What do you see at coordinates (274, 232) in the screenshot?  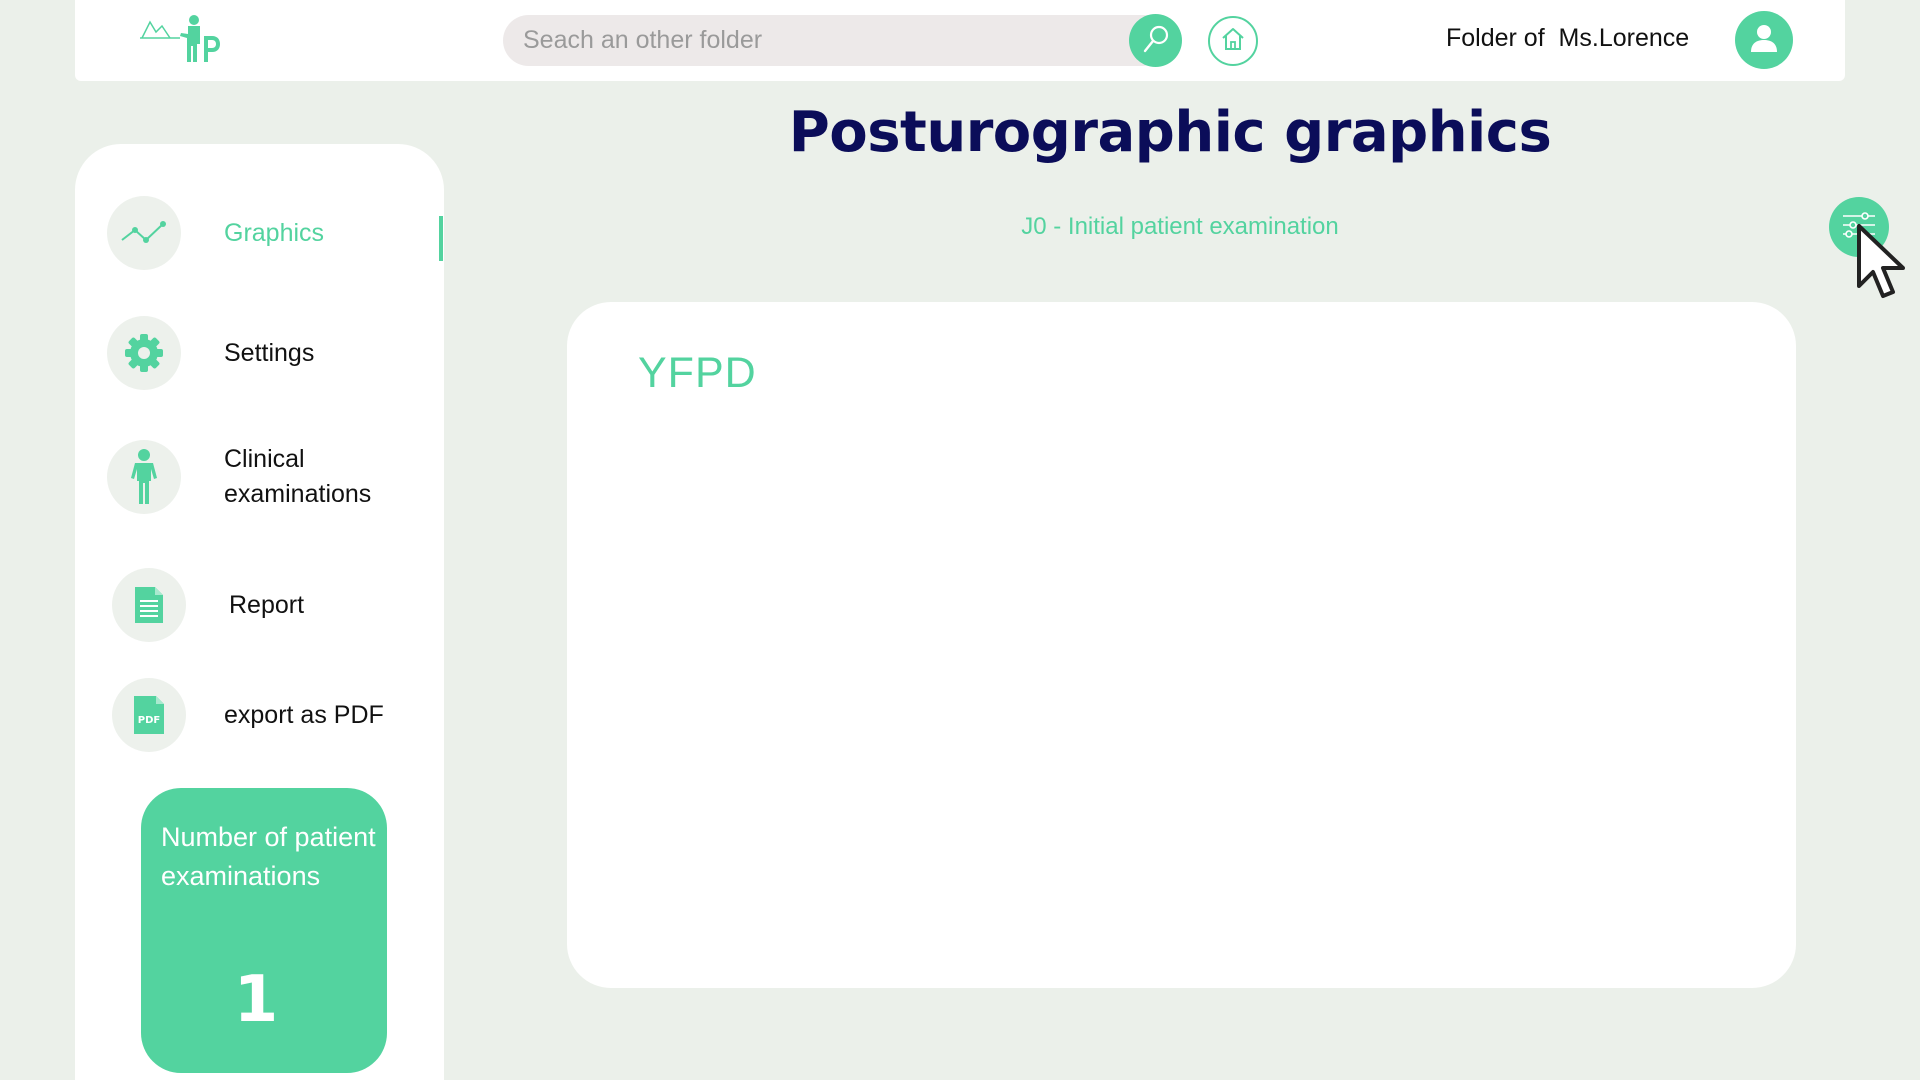 I see `sidebar-item-label: Graphics` at bounding box center [274, 232].